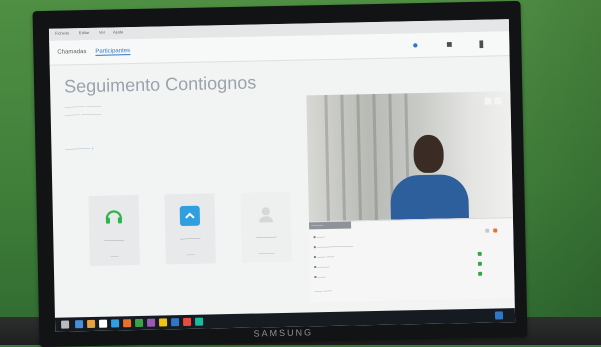 The height and width of the screenshot is (347, 601). What do you see at coordinates (114, 240) in the screenshot?
I see `audio-call-label: —————` at bounding box center [114, 240].